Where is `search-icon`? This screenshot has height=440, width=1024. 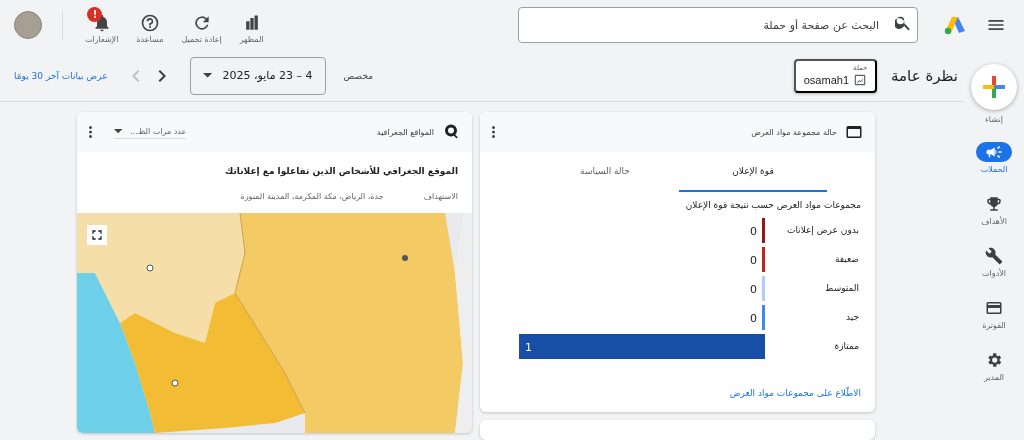
search-icon is located at coordinates (902, 22).